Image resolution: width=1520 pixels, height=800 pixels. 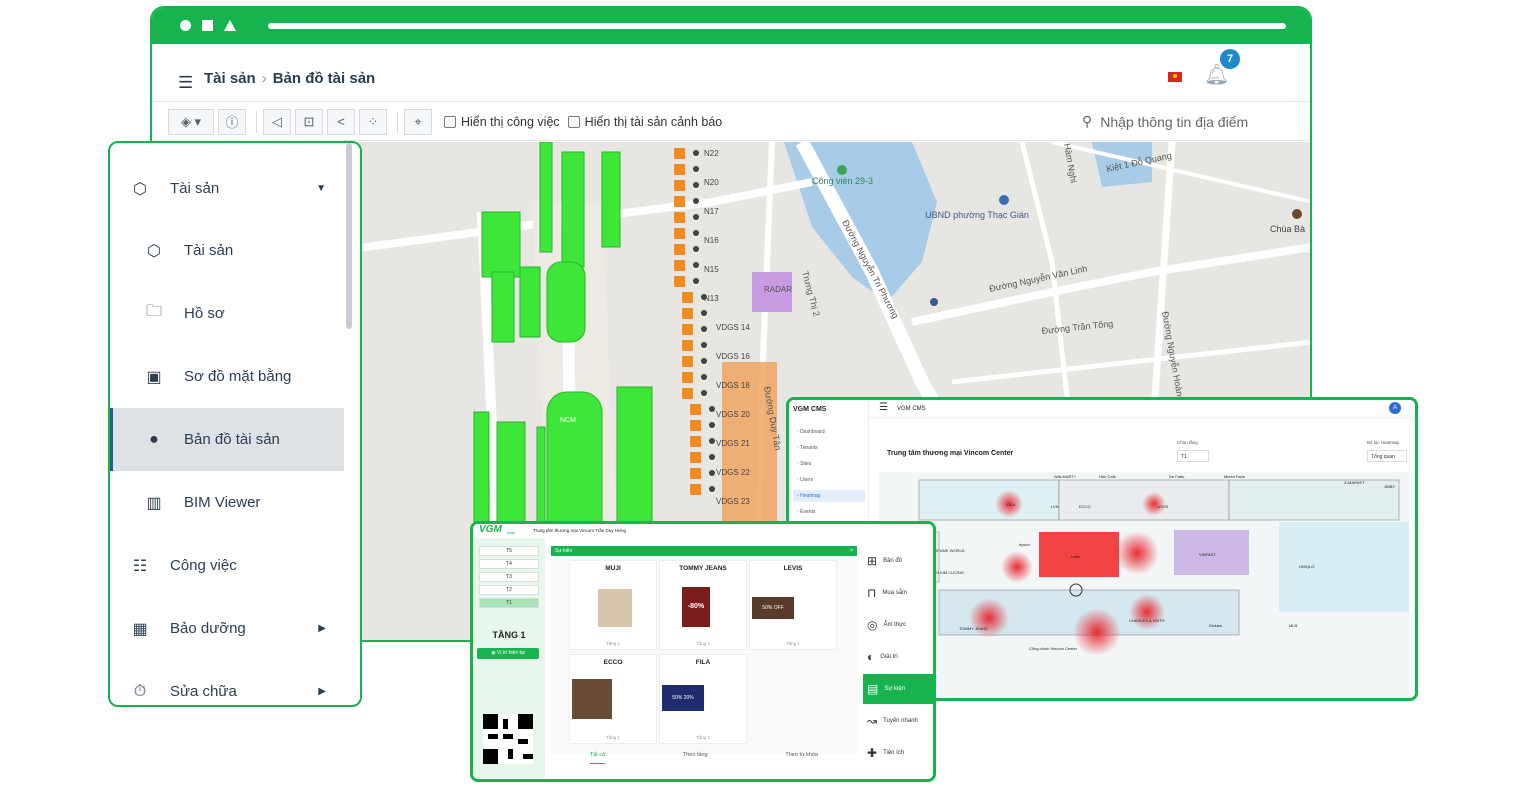 I want to click on cms-nav-item: ◦ Events, so click(x=829, y=512).